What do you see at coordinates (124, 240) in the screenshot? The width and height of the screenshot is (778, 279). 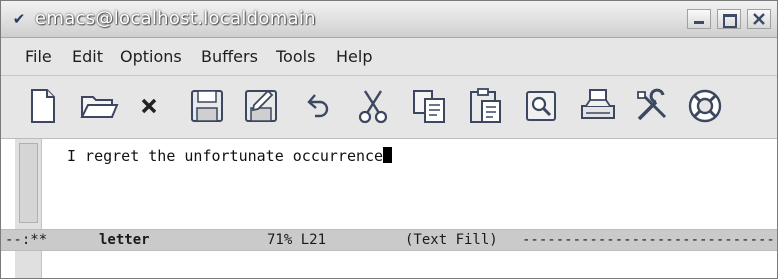 I see `modeline-buffer-name: letter` at bounding box center [124, 240].